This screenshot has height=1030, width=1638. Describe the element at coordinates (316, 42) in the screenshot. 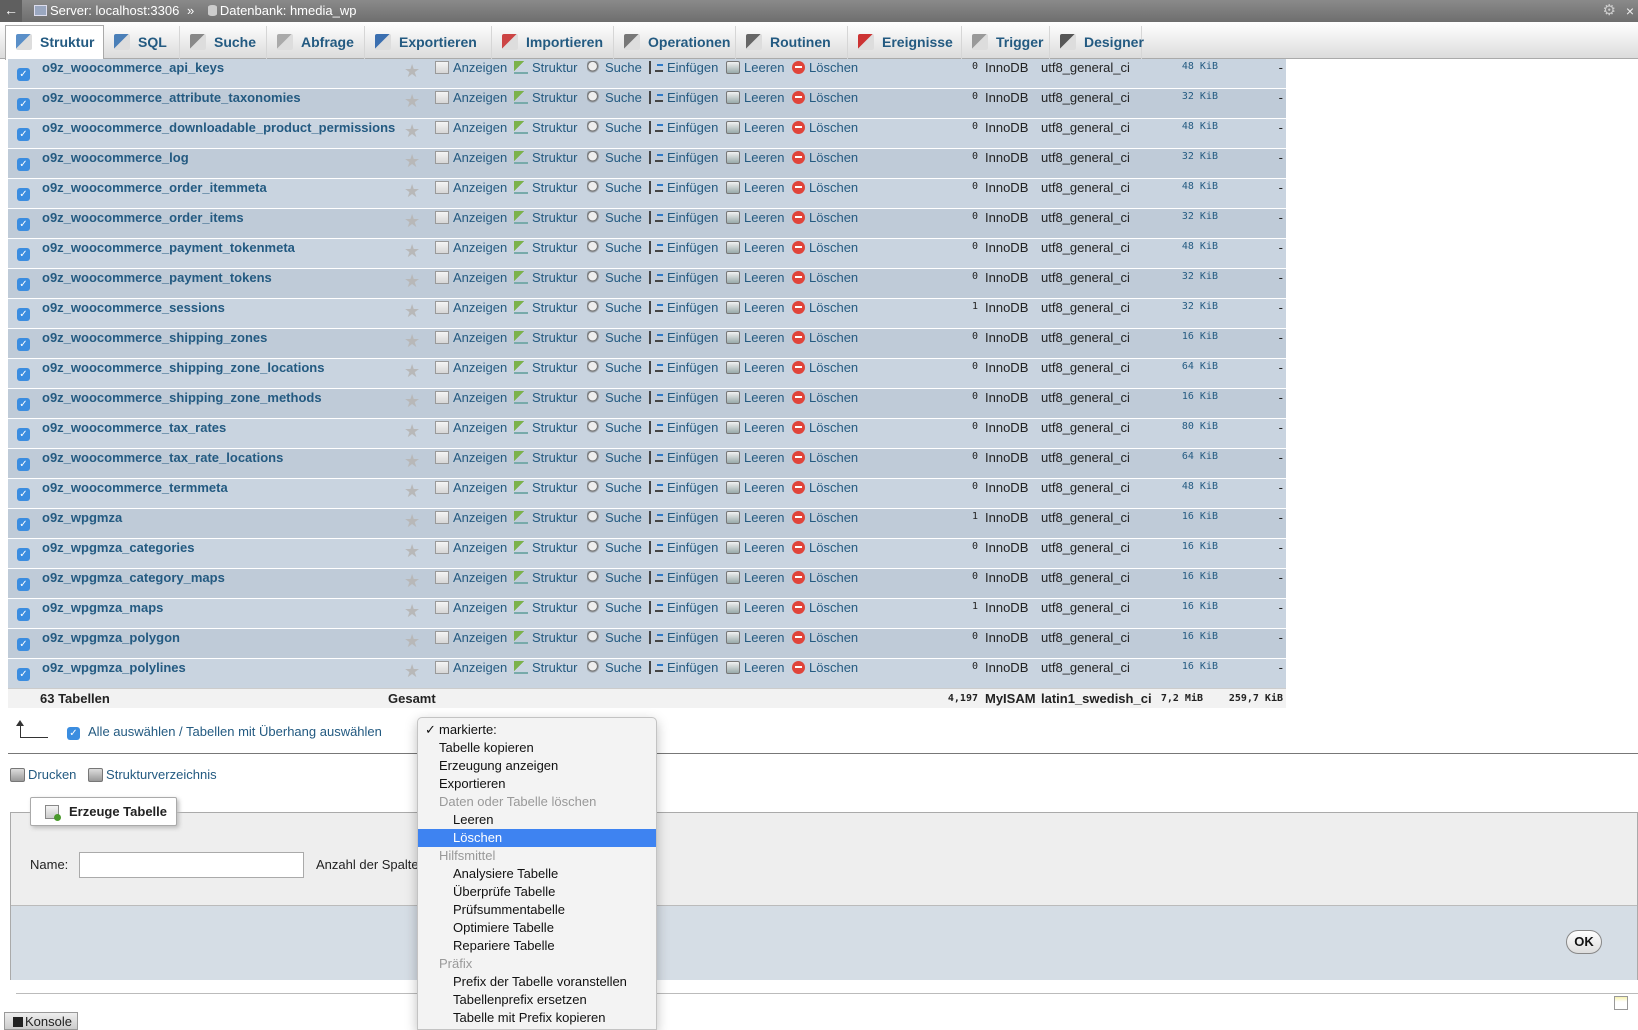

I see `tab-abfrage: Abfrage` at that location.